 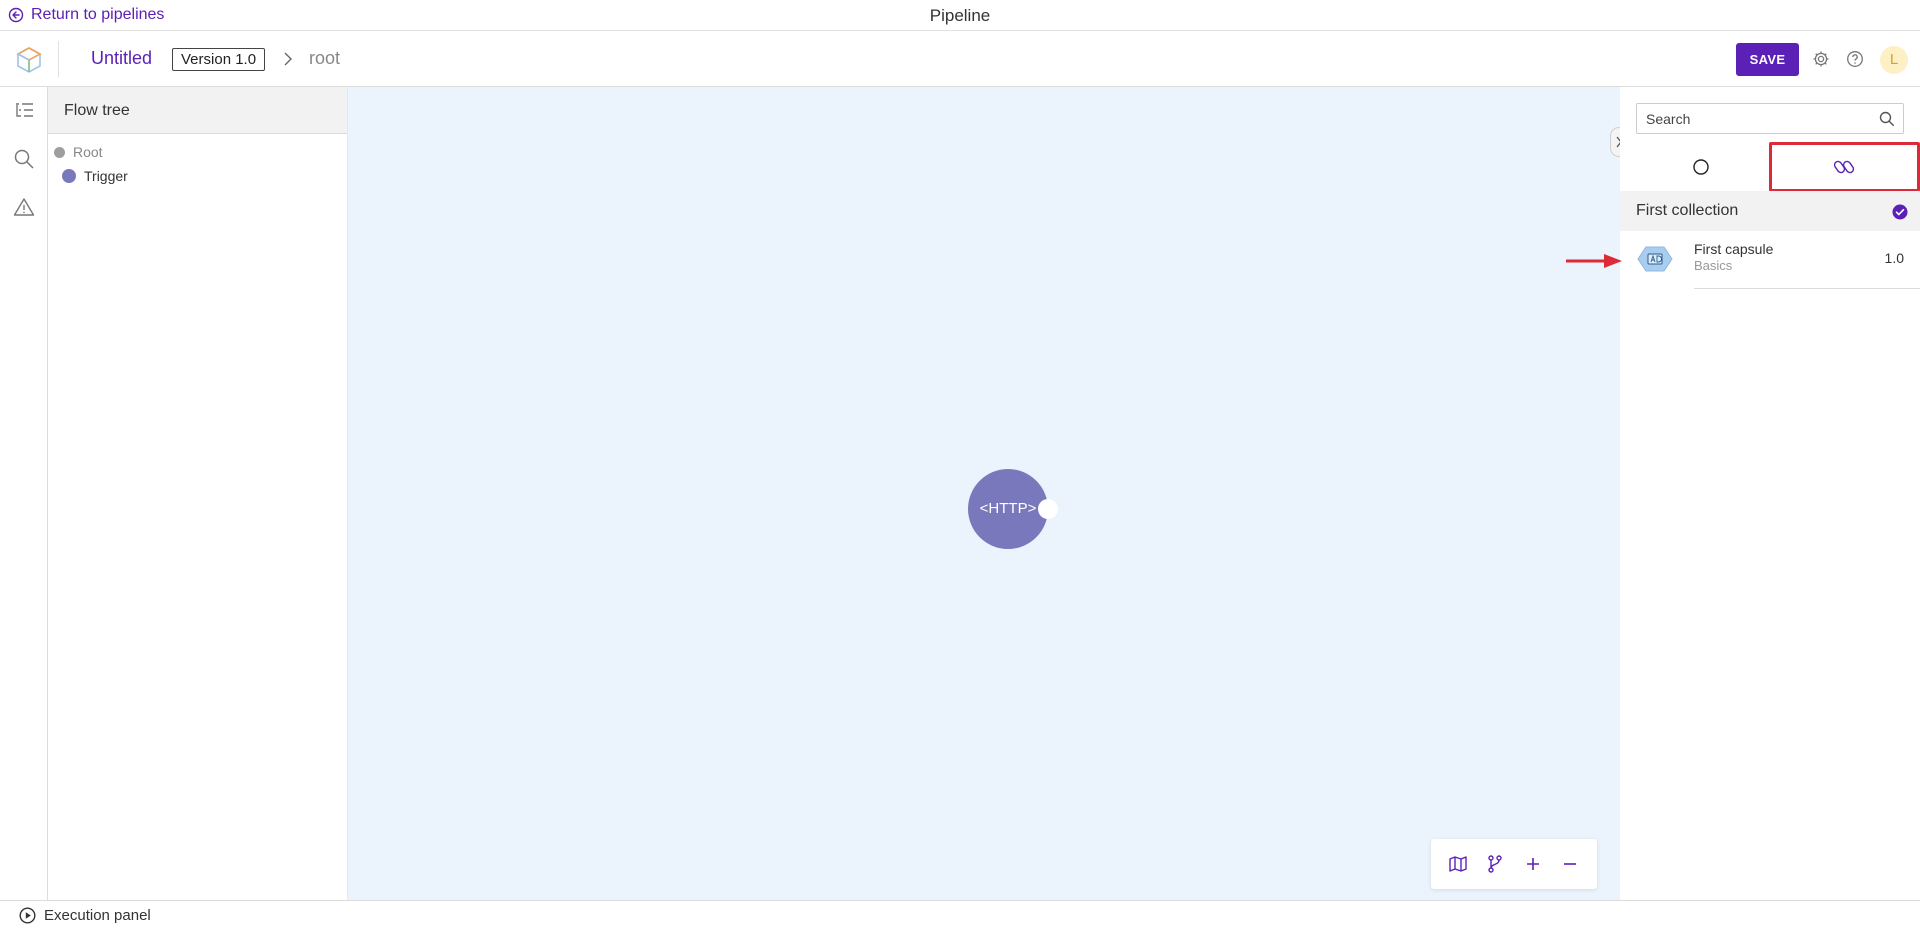 I want to click on zoom-out-icon, so click(x=1570, y=864).